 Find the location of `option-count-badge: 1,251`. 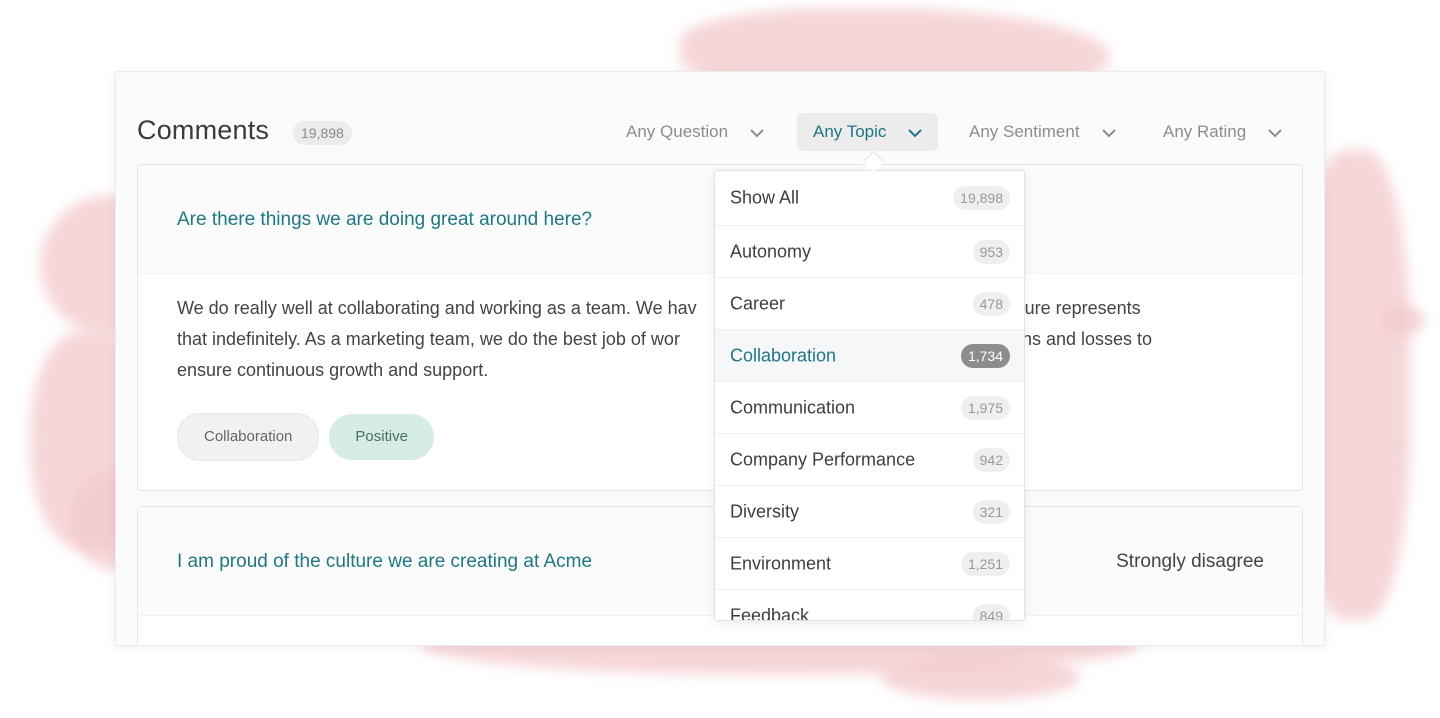

option-count-badge: 1,251 is located at coordinates (985, 563).